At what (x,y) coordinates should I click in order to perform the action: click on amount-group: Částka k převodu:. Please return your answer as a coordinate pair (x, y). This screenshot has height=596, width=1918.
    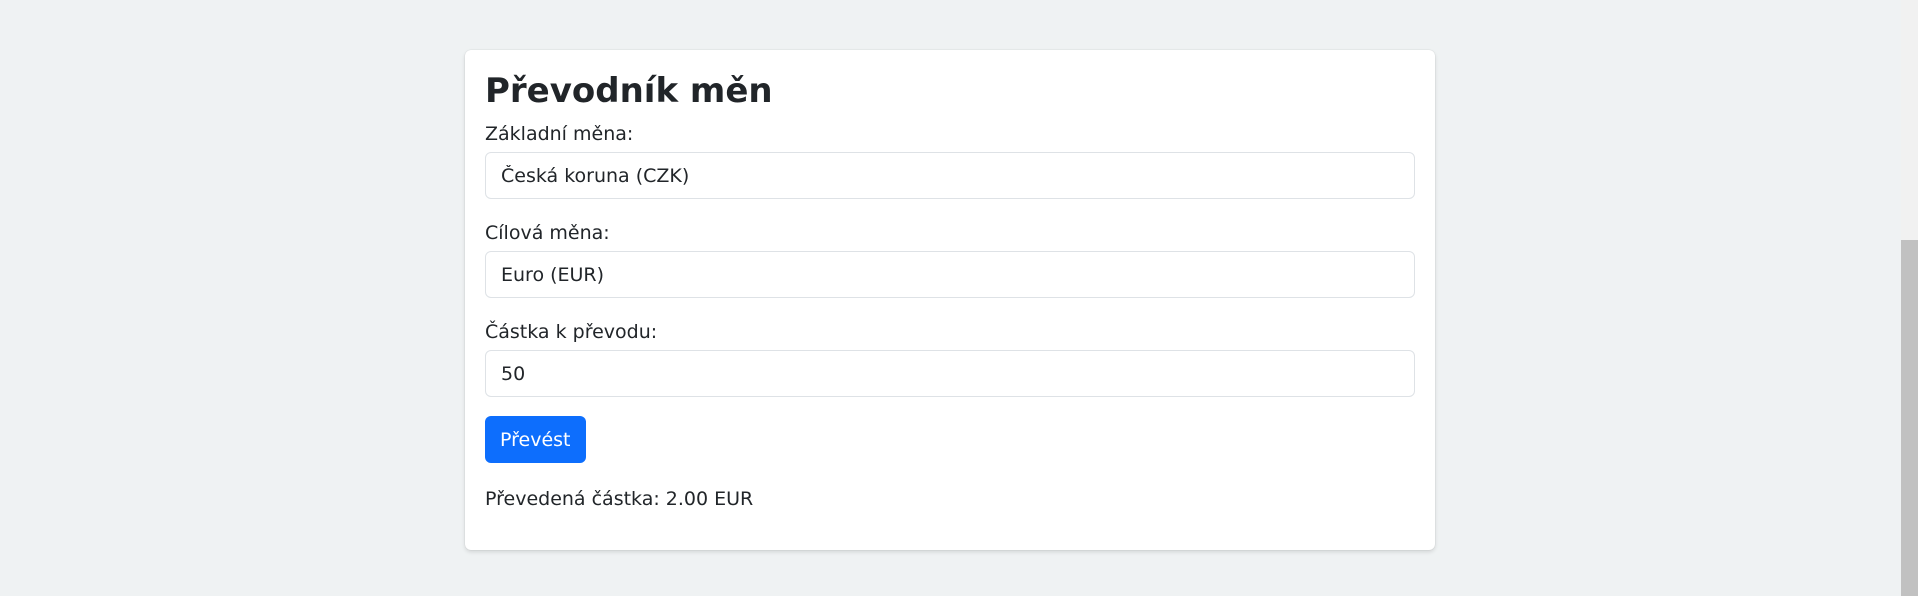
    Looking at the image, I should click on (950, 358).